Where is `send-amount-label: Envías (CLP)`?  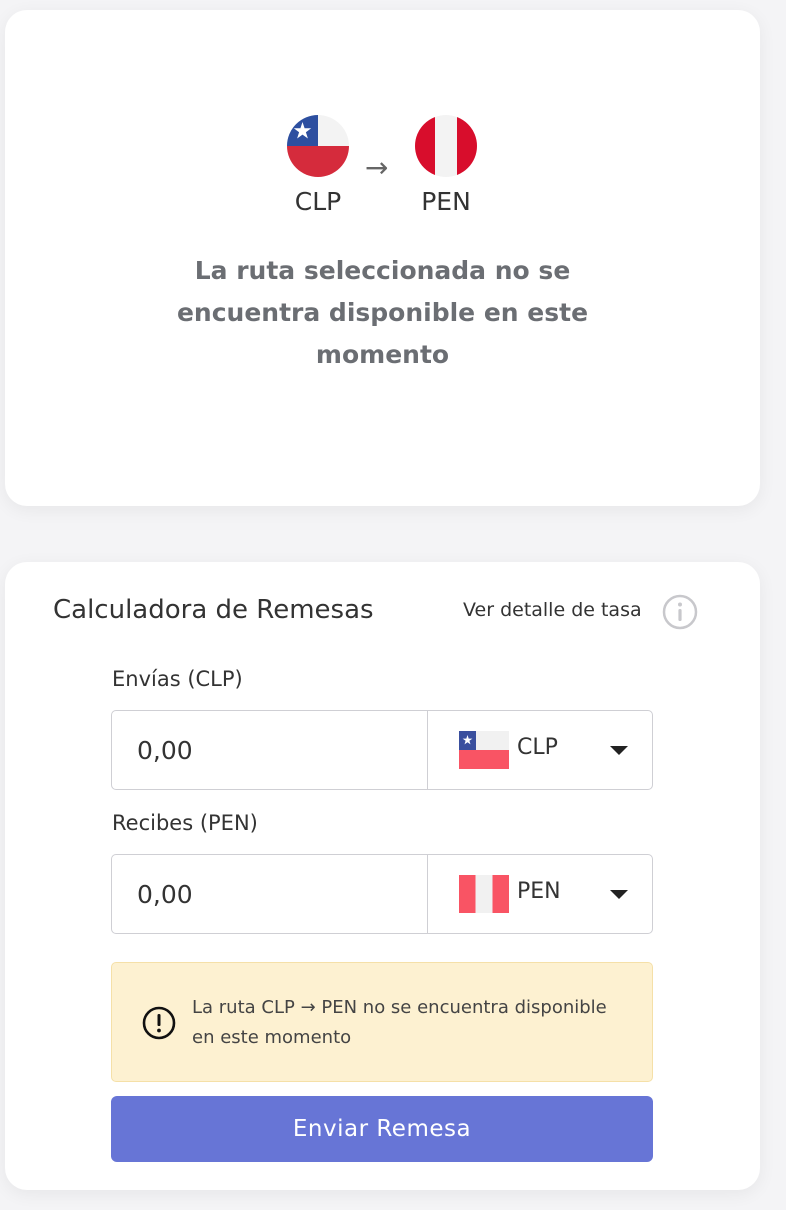
send-amount-label: Envías (CLP) is located at coordinates (177, 679).